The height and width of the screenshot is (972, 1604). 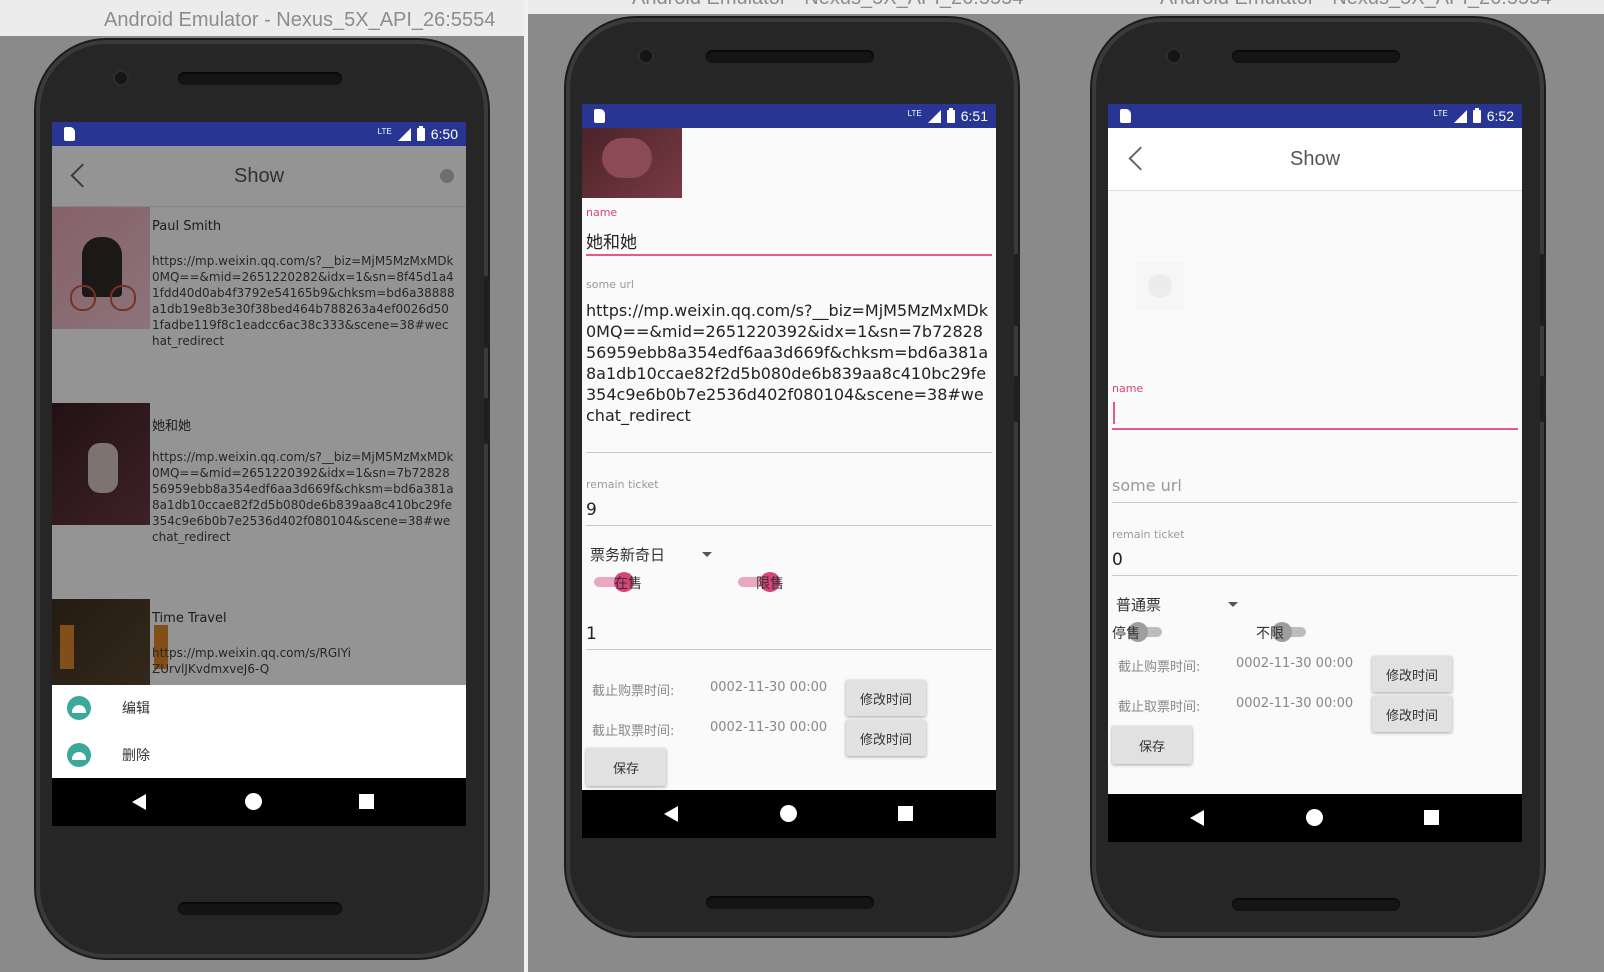 I want to click on sale-switch: 停售, so click(x=1147, y=632).